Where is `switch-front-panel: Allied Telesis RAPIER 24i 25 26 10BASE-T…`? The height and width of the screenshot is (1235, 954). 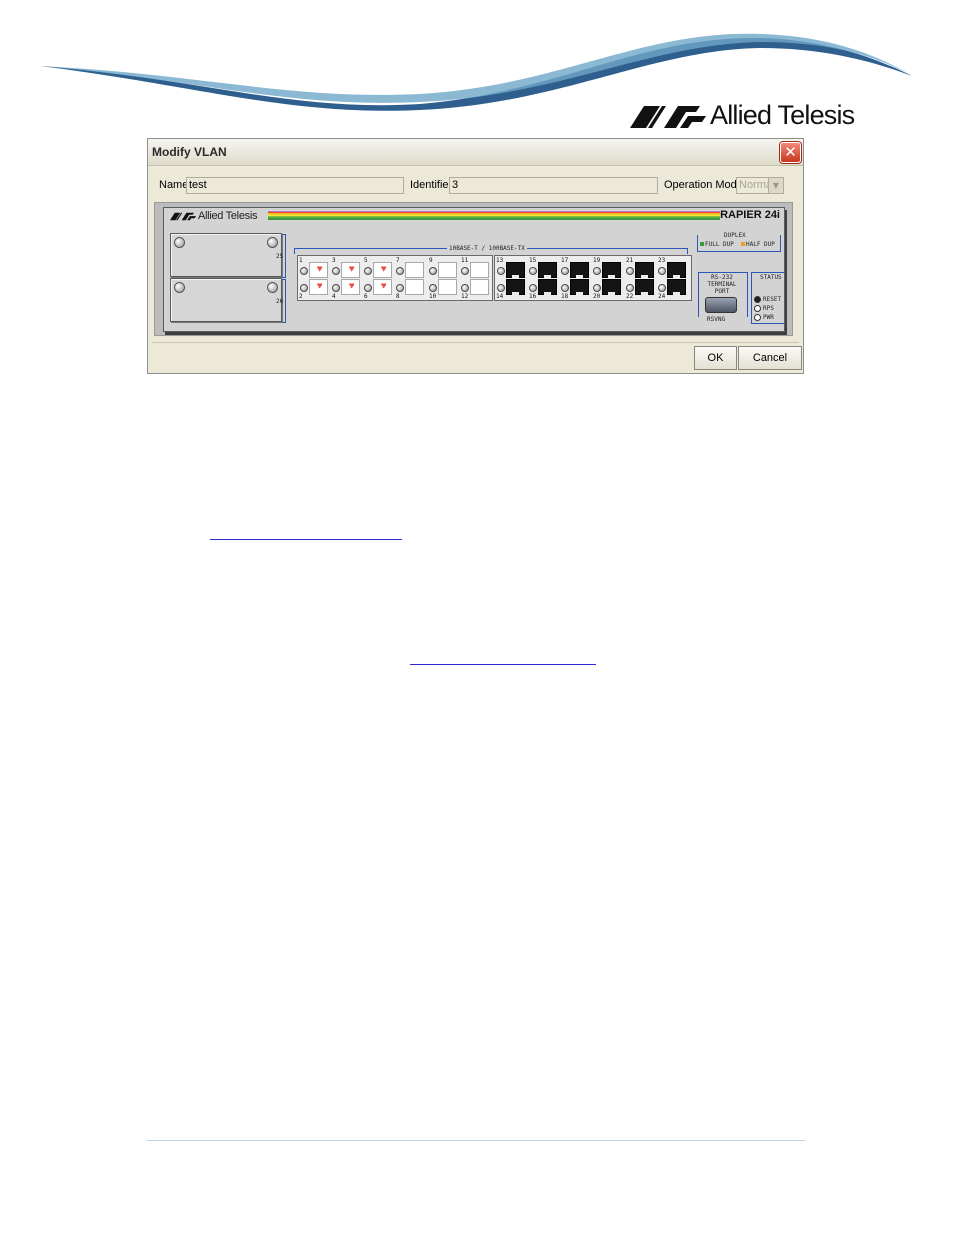
switch-front-panel: Allied Telesis RAPIER 24i 25 26 10BASE-T… is located at coordinates (474, 269).